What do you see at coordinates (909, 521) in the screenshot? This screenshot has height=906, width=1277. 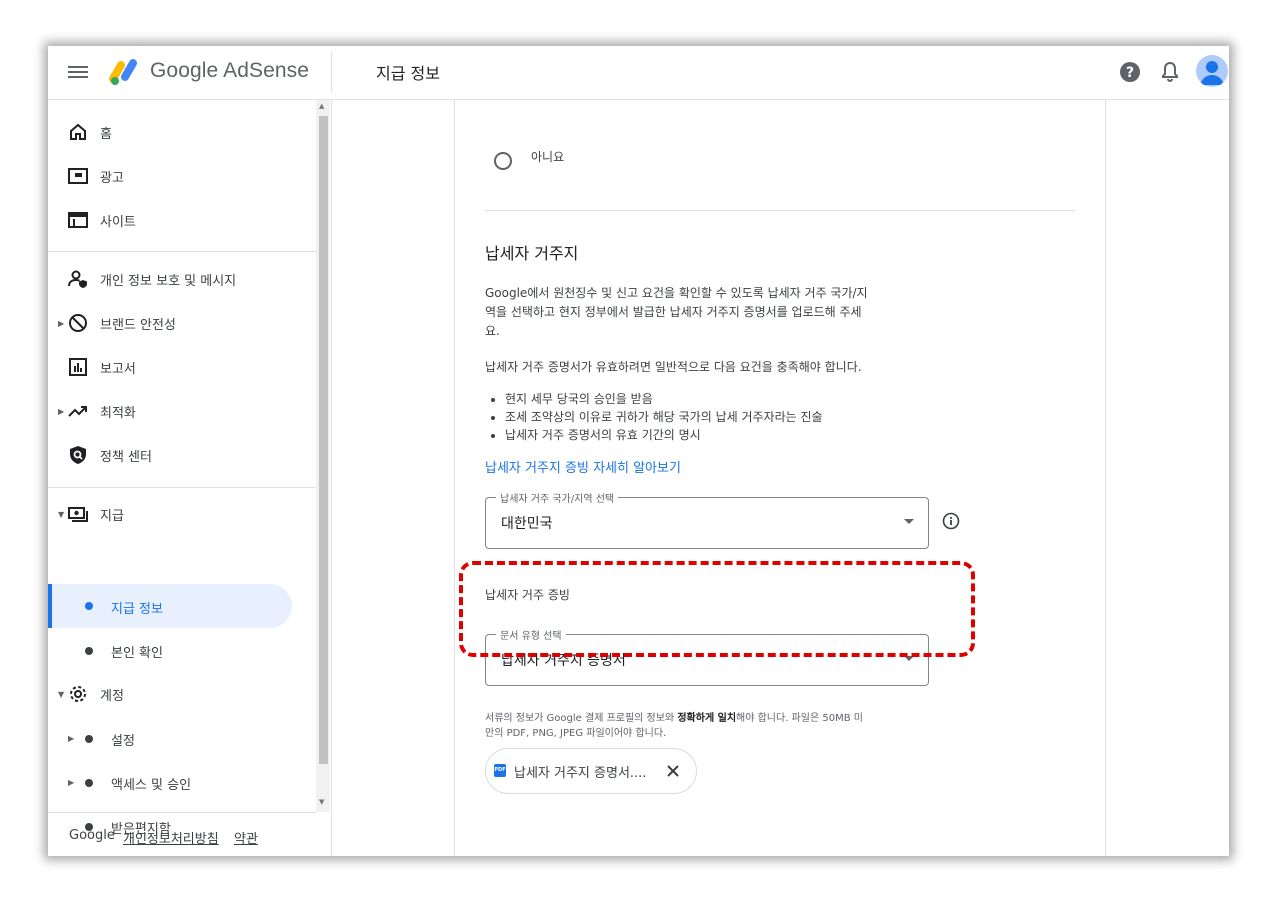 I see `chevron-down-icon` at bounding box center [909, 521].